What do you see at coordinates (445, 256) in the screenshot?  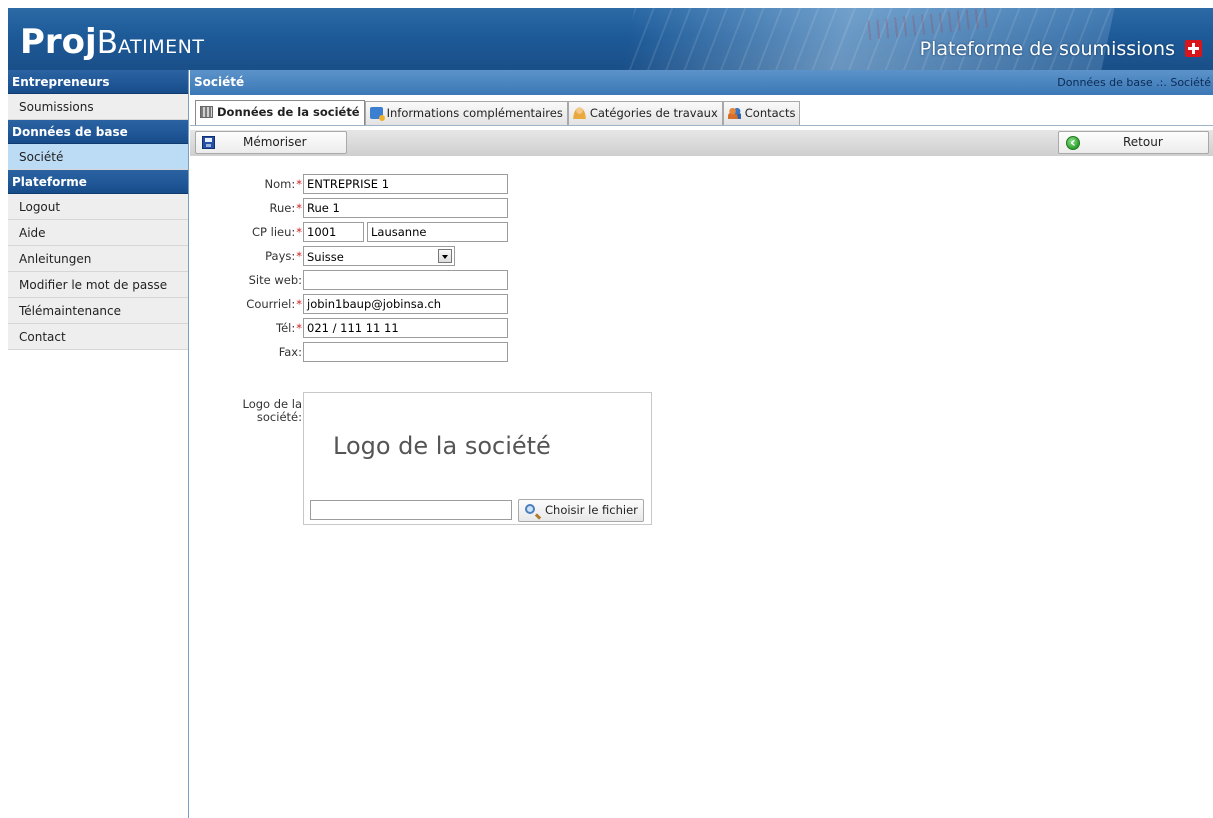 I see `chevron-down-icon` at bounding box center [445, 256].